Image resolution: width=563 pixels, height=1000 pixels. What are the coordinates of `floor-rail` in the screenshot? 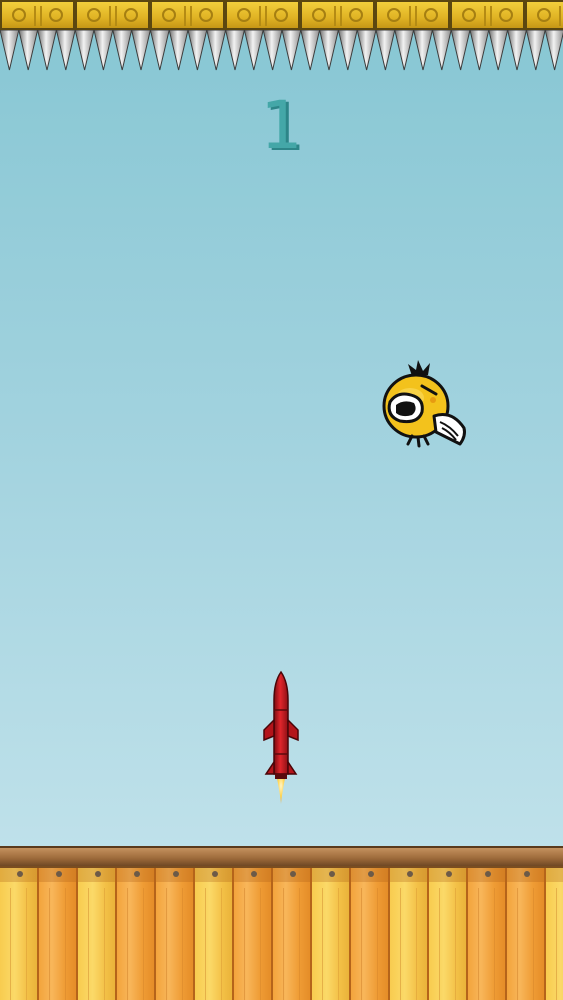 It's located at (281, 856).